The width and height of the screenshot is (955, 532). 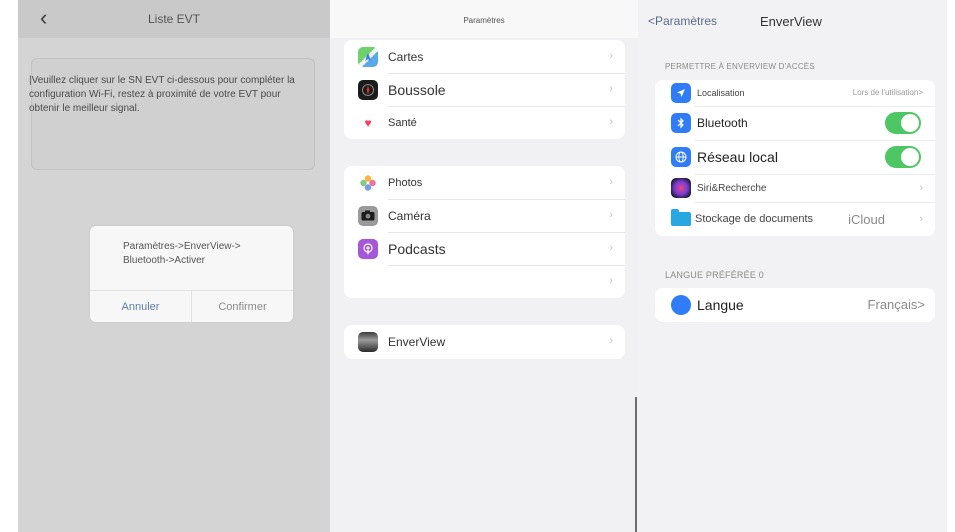 What do you see at coordinates (484, 182) in the screenshot?
I see `settings-item-photos: Photos ›` at bounding box center [484, 182].